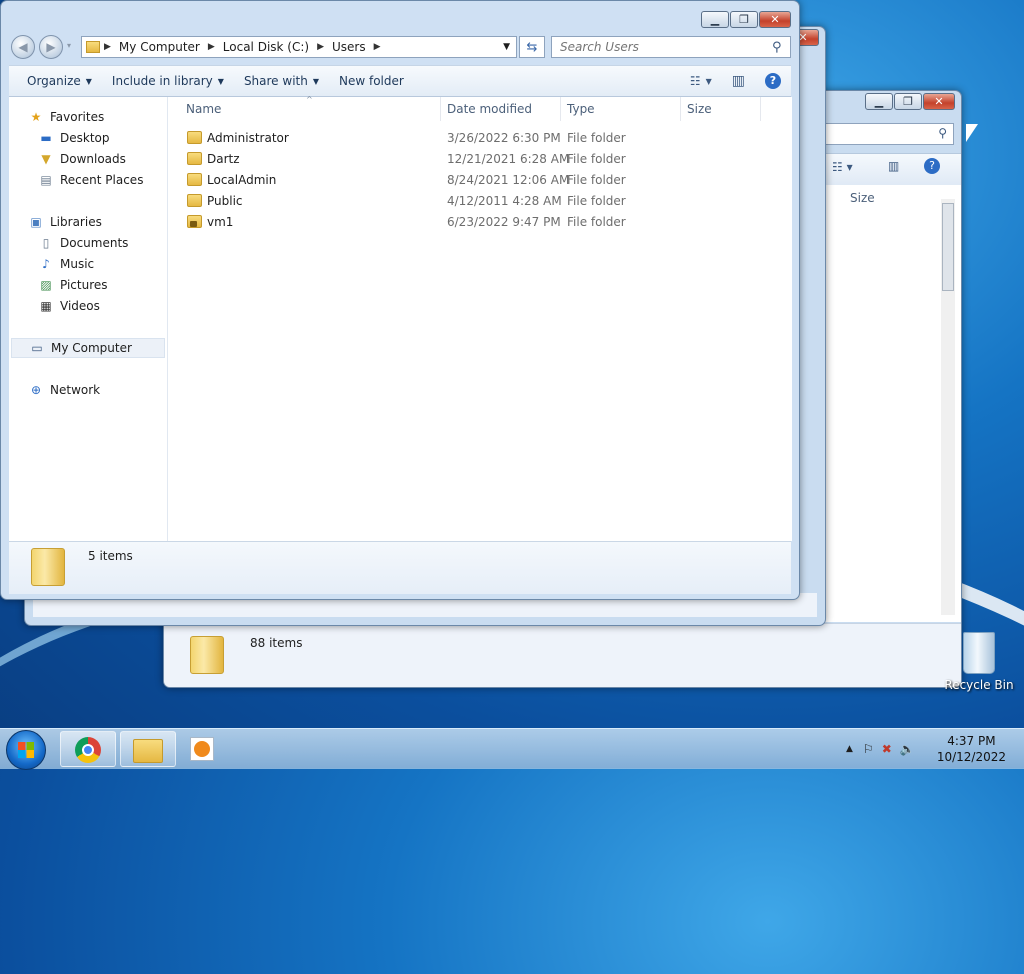 The width and height of the screenshot is (1024, 974). Describe the element at coordinates (665, 47) in the screenshot. I see `search-input` at that location.